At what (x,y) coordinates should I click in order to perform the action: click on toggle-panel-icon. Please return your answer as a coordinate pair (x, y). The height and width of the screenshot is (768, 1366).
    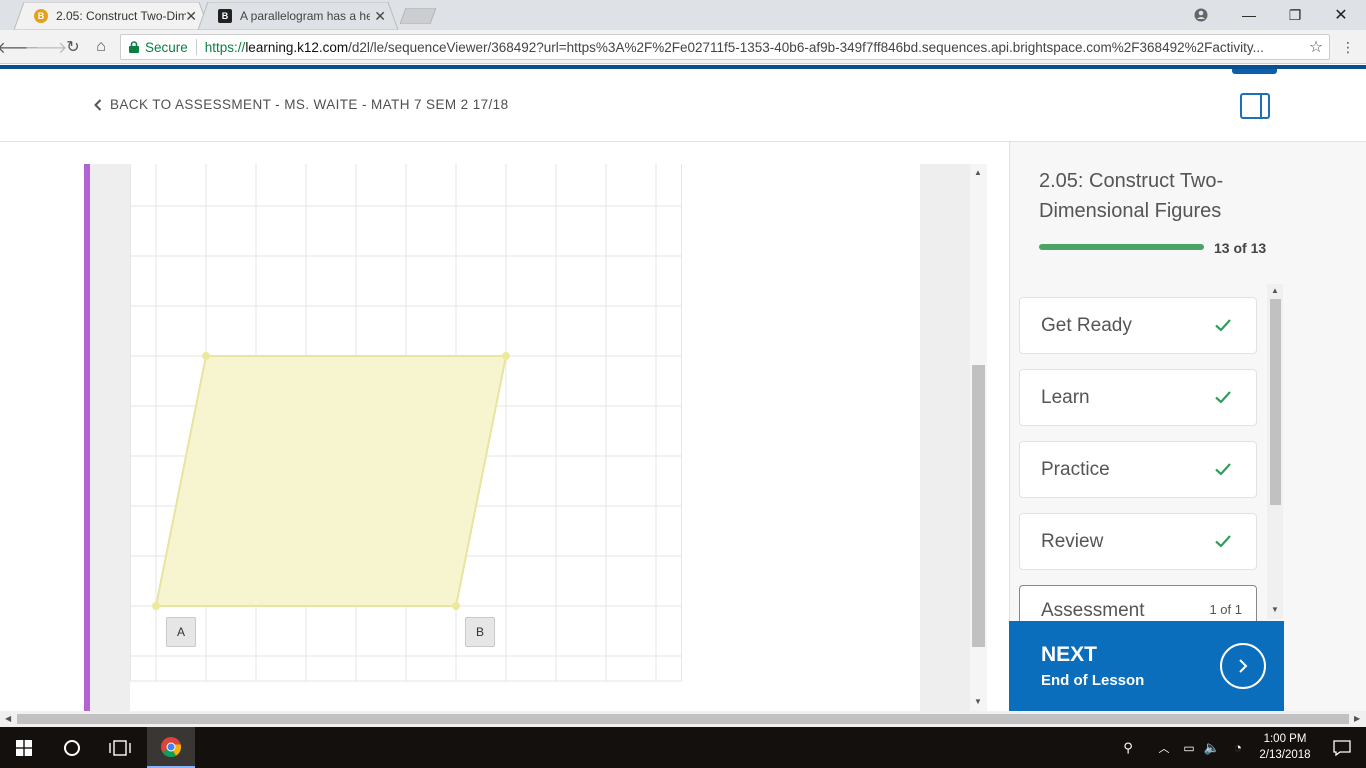
    Looking at the image, I should click on (1255, 106).